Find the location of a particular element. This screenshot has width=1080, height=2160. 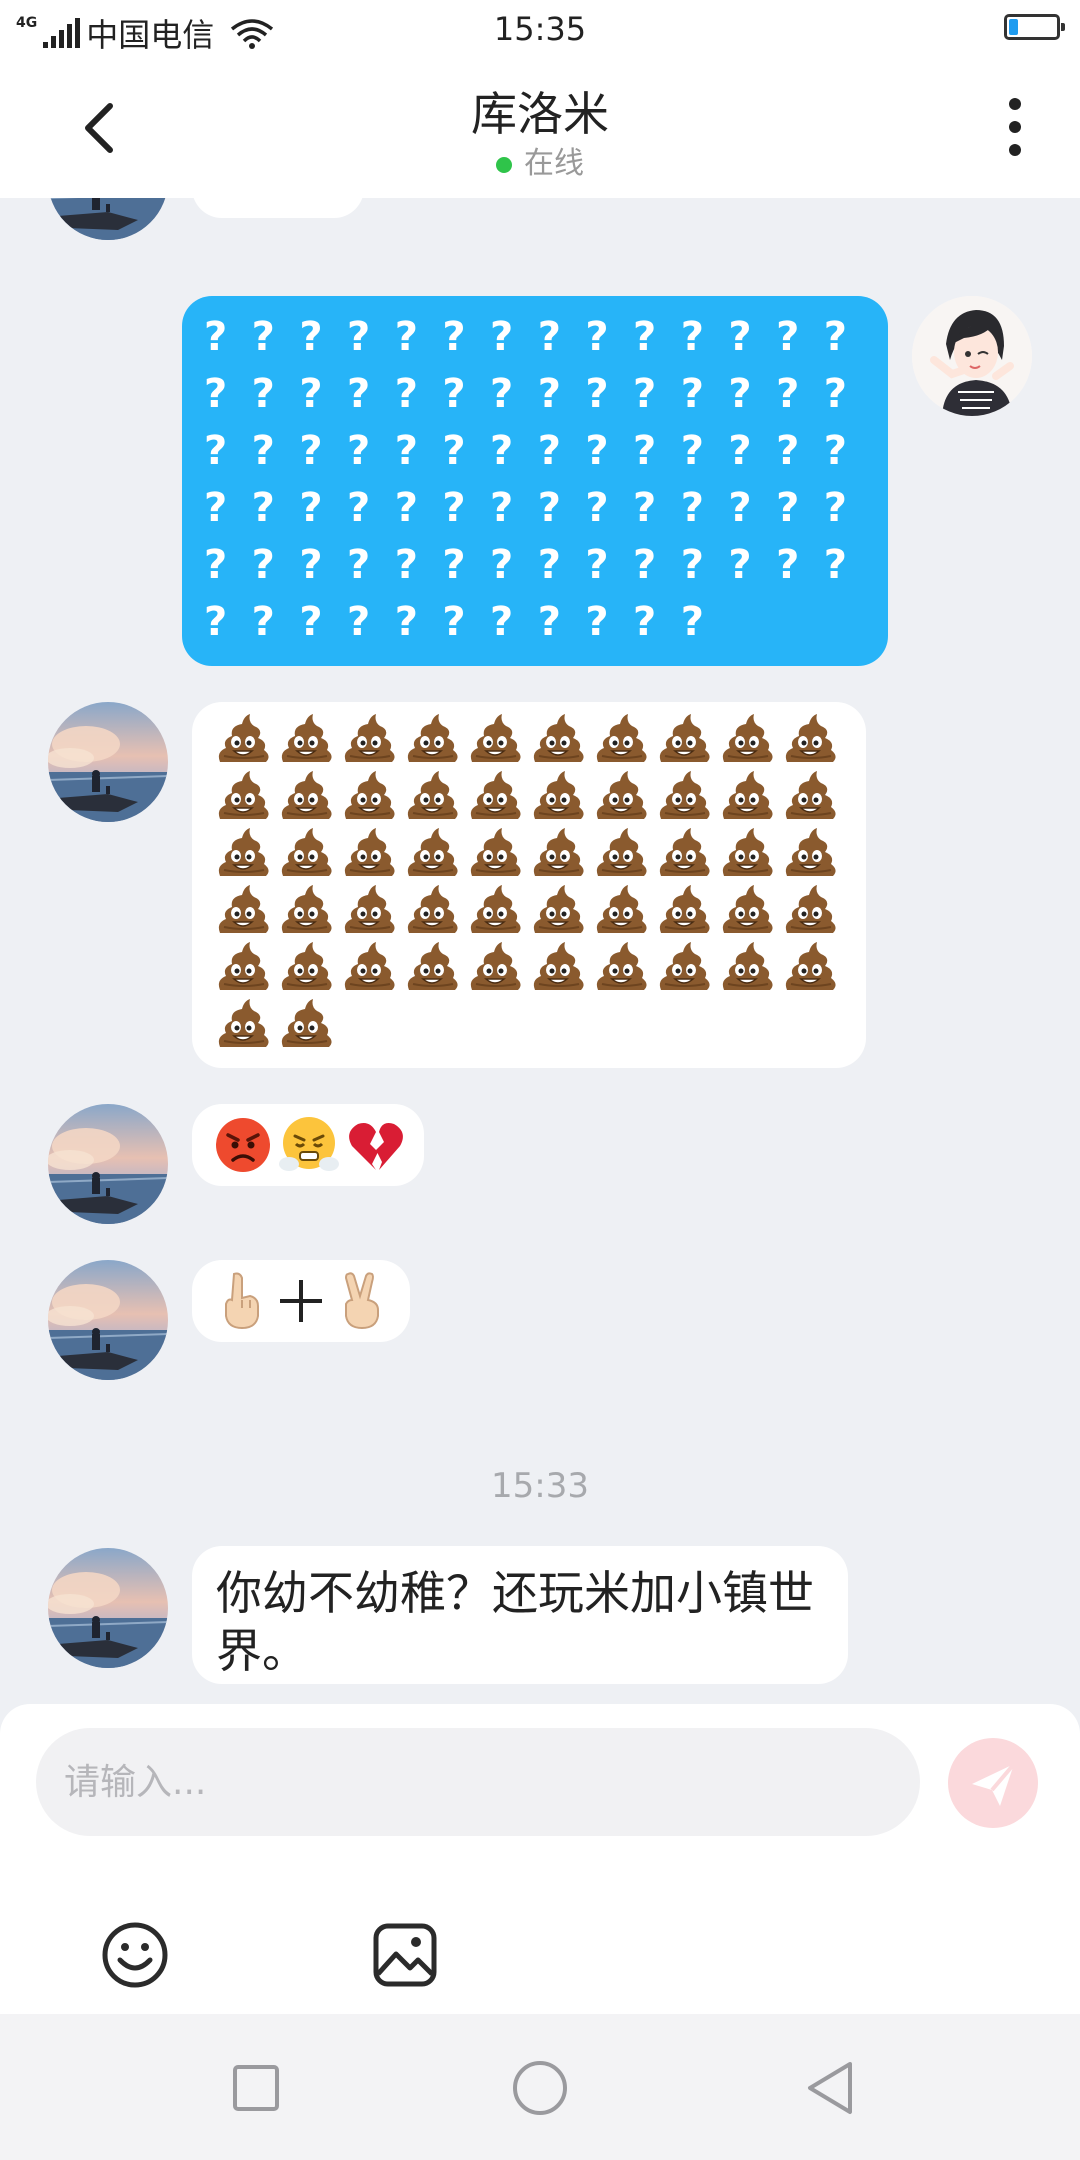

send-button is located at coordinates (993, 1783).